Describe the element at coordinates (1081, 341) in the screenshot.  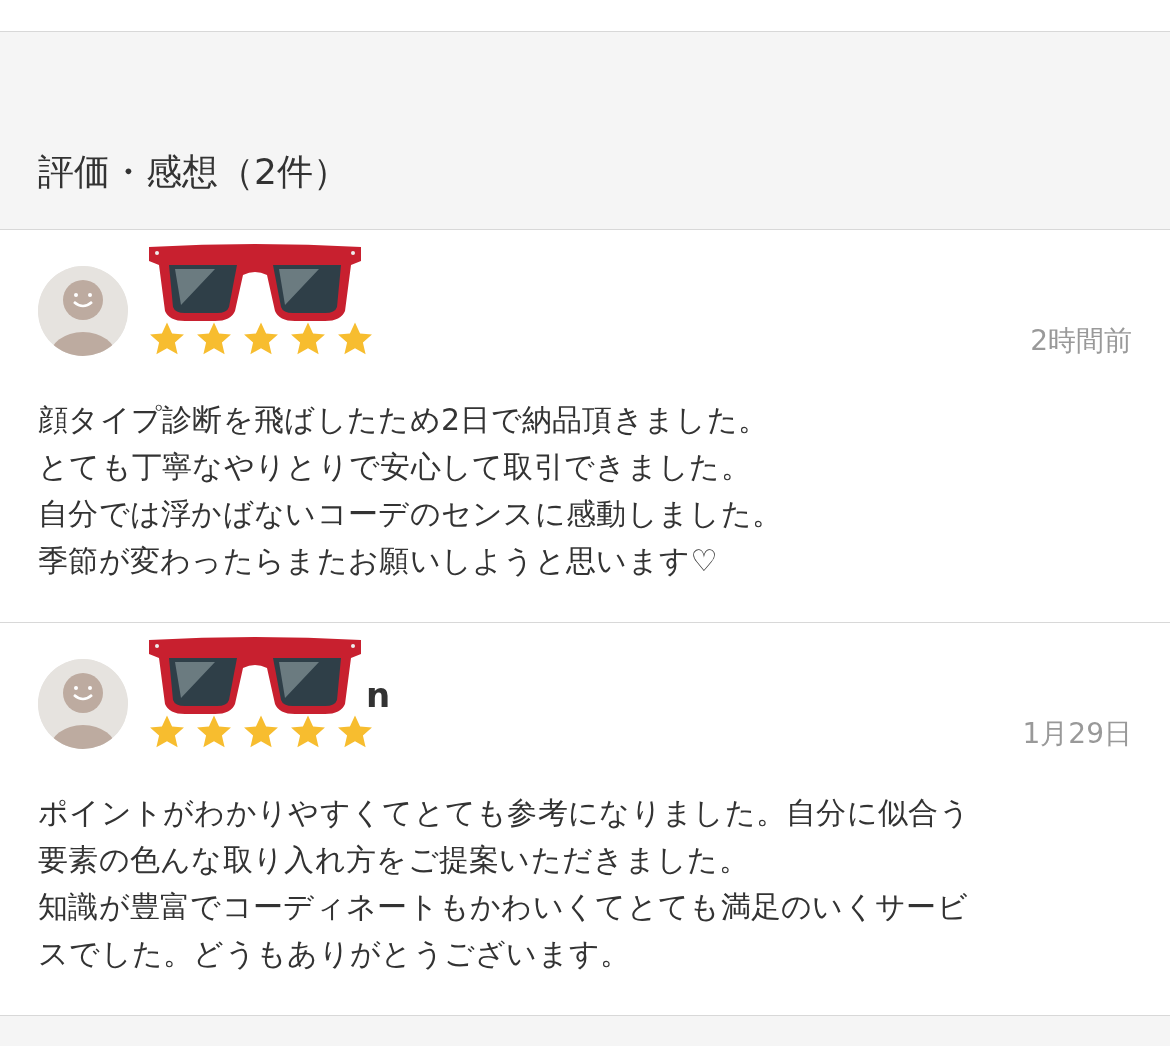
I see `review-time: 2時間前` at that location.